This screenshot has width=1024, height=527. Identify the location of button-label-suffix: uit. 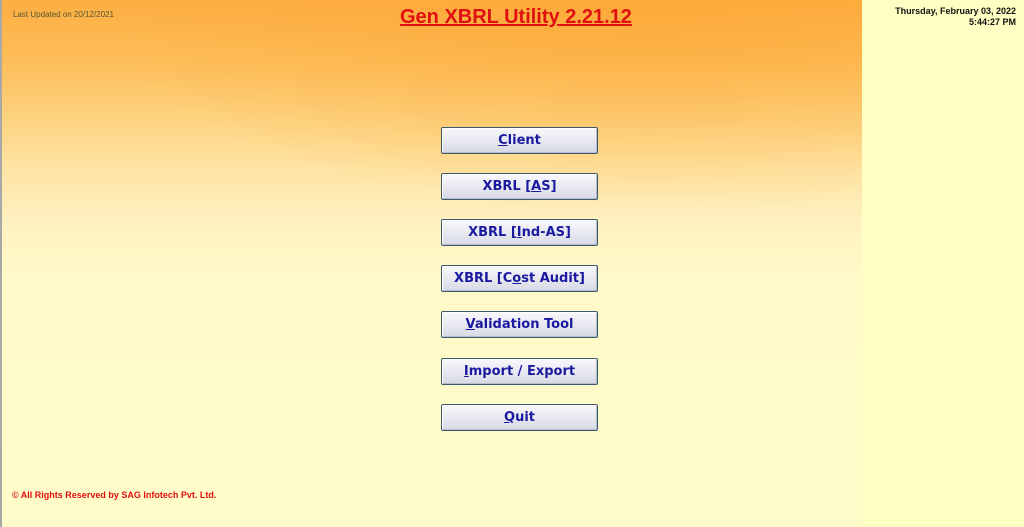
(525, 417).